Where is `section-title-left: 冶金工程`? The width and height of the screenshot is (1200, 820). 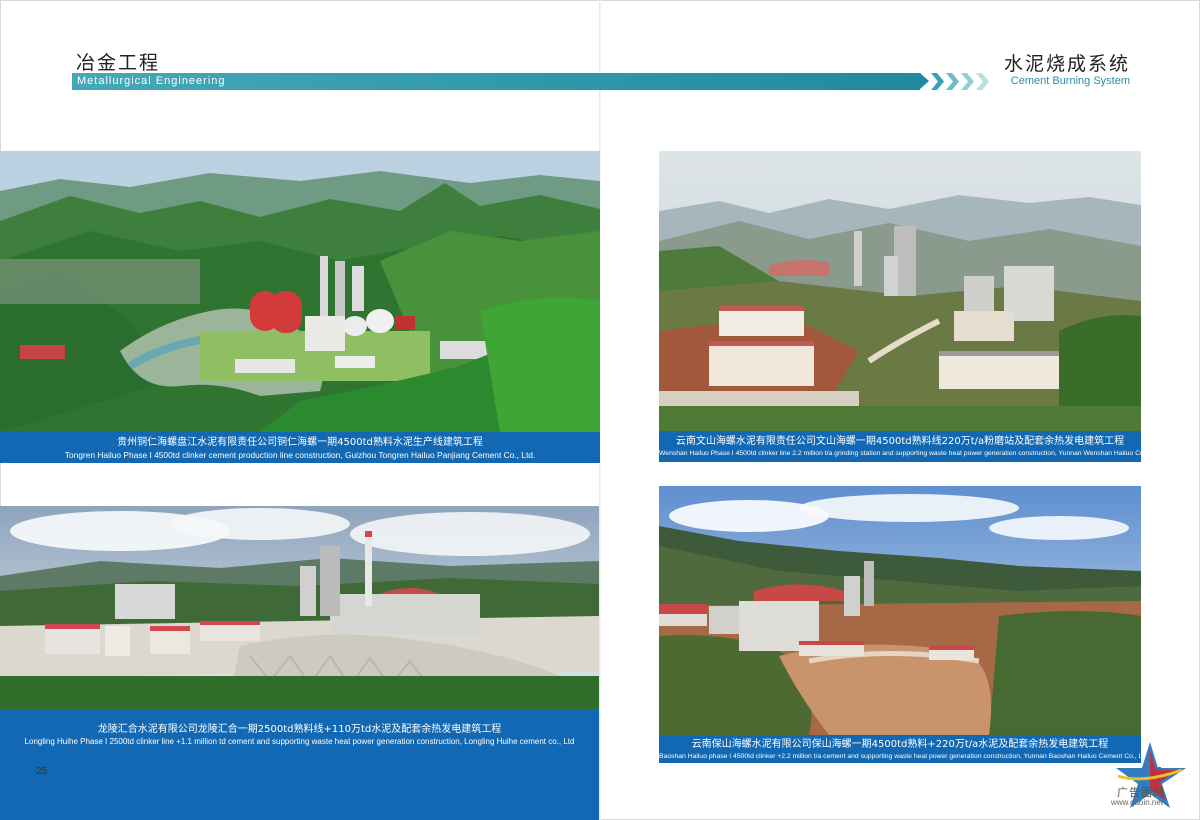
section-title-left: 冶金工程 is located at coordinates (118, 63).